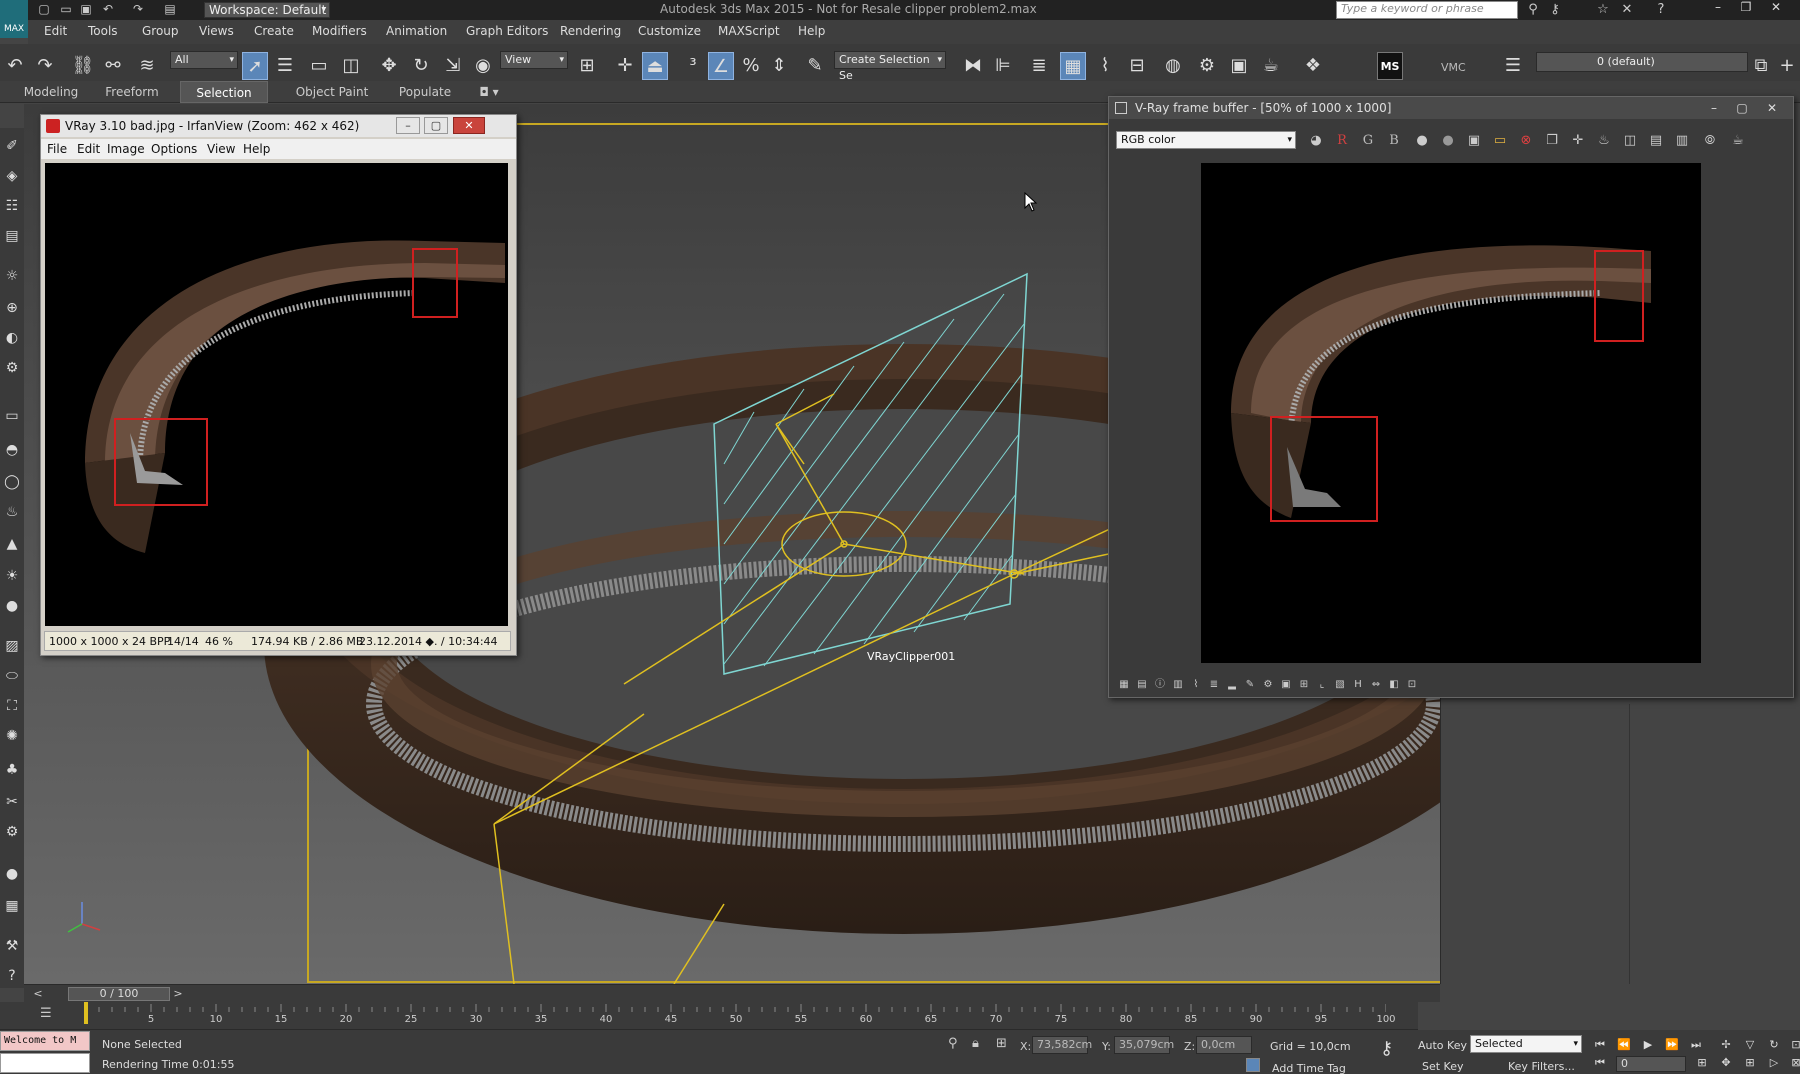 This screenshot has width=1800, height=1074. Describe the element at coordinates (1173, 66) in the screenshot. I see `material-editor-icon: ◍` at that location.